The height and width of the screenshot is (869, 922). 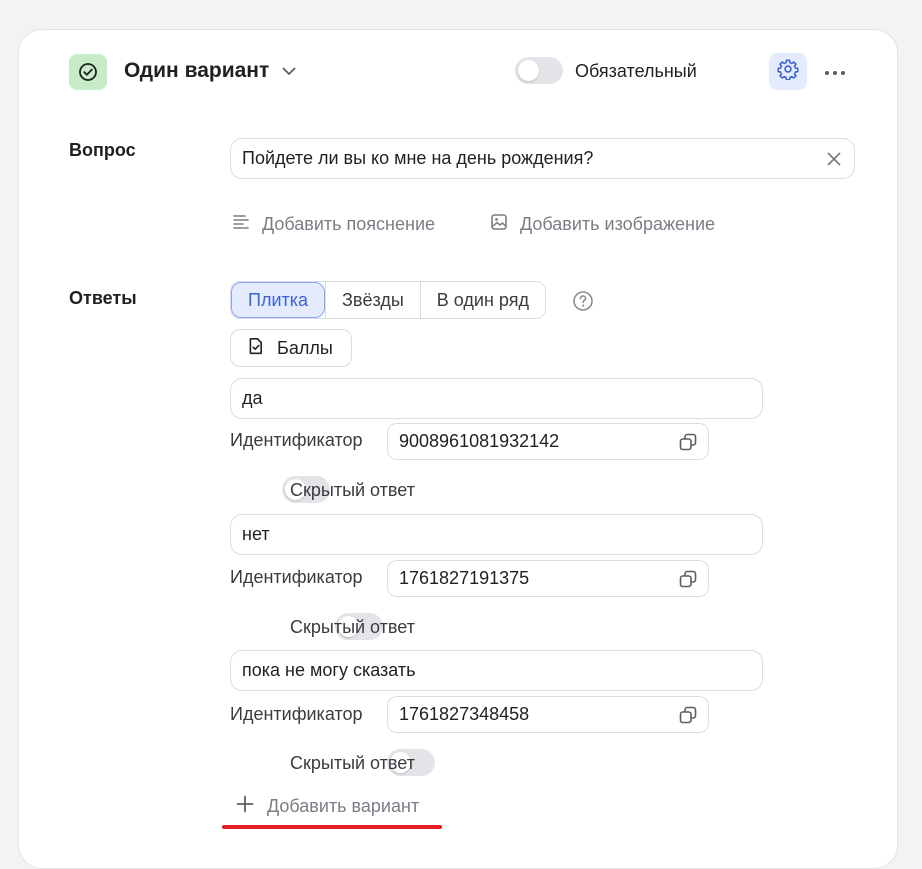 I want to click on text-lines-icon, so click(x=241, y=224).